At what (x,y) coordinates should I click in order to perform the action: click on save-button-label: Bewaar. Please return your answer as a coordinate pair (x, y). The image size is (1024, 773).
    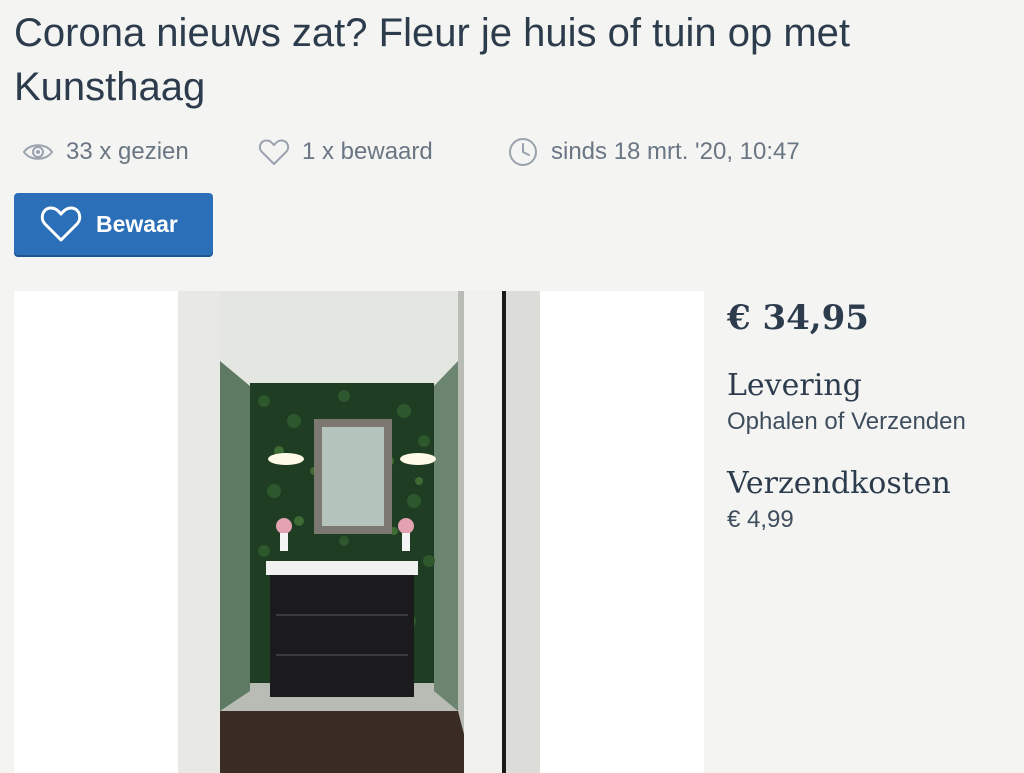
    Looking at the image, I should click on (137, 223).